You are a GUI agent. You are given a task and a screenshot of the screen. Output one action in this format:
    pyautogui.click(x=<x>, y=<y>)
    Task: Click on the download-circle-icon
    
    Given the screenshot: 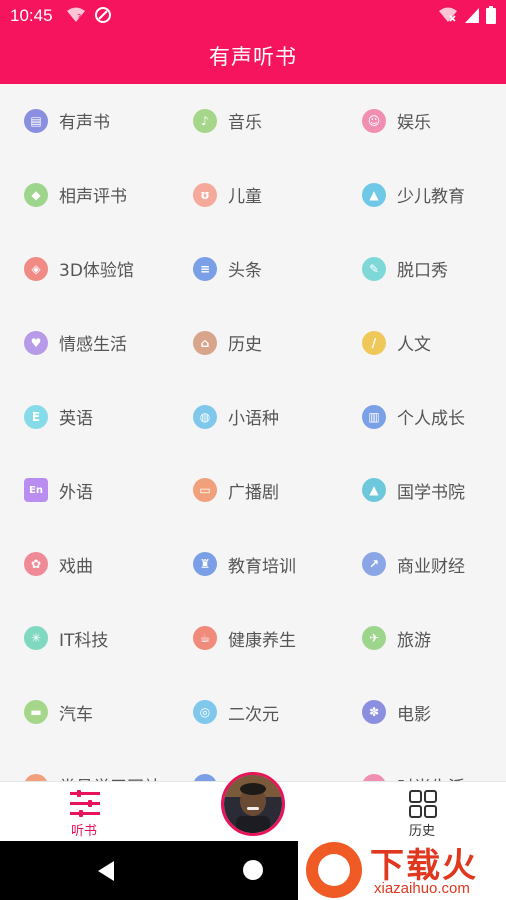 What is the action you would take?
    pyautogui.click(x=334, y=870)
    